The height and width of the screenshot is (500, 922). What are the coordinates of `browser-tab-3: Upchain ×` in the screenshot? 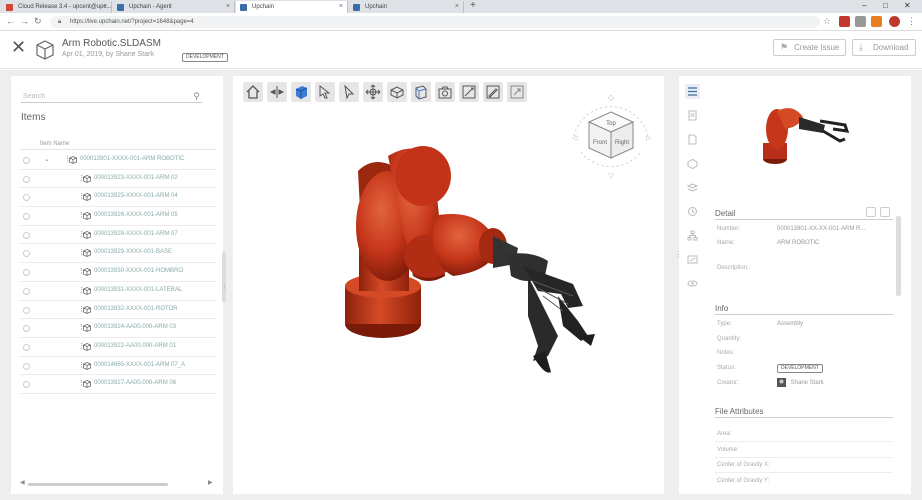 It's located at (292, 7).